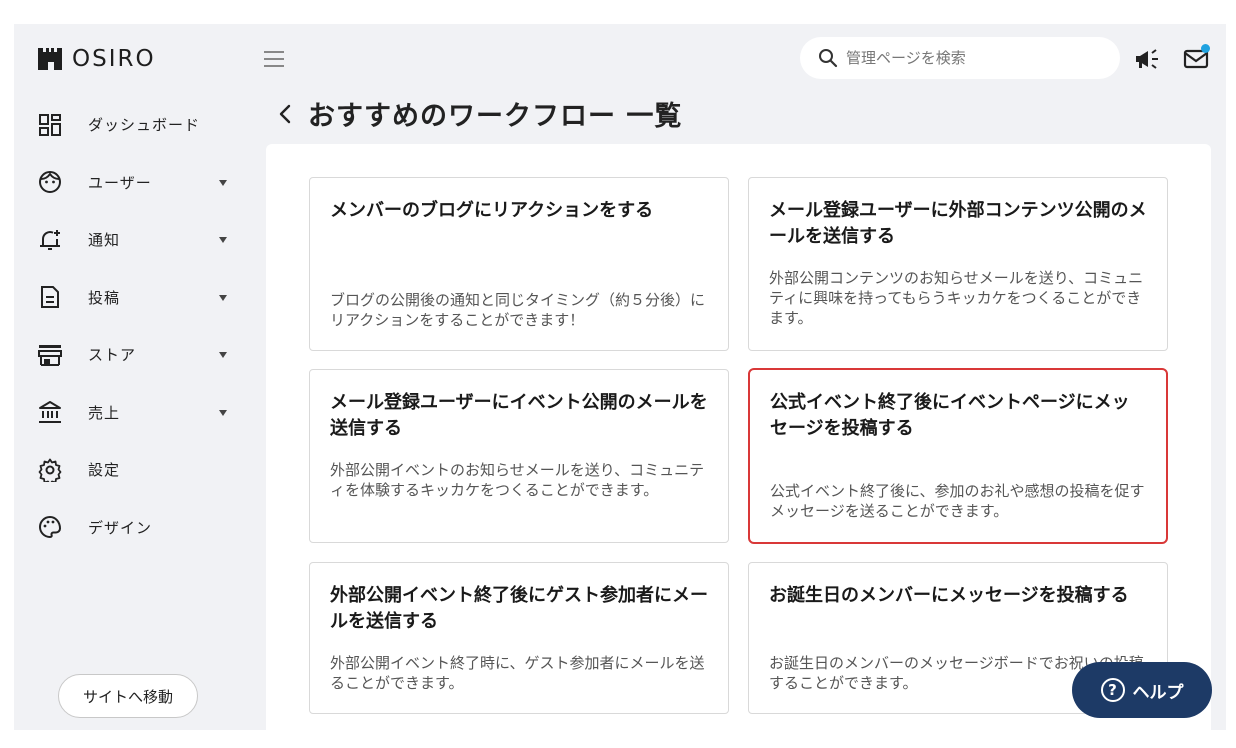  Describe the element at coordinates (104, 470) in the screenshot. I see `sidebar-item-label: 設定` at that location.